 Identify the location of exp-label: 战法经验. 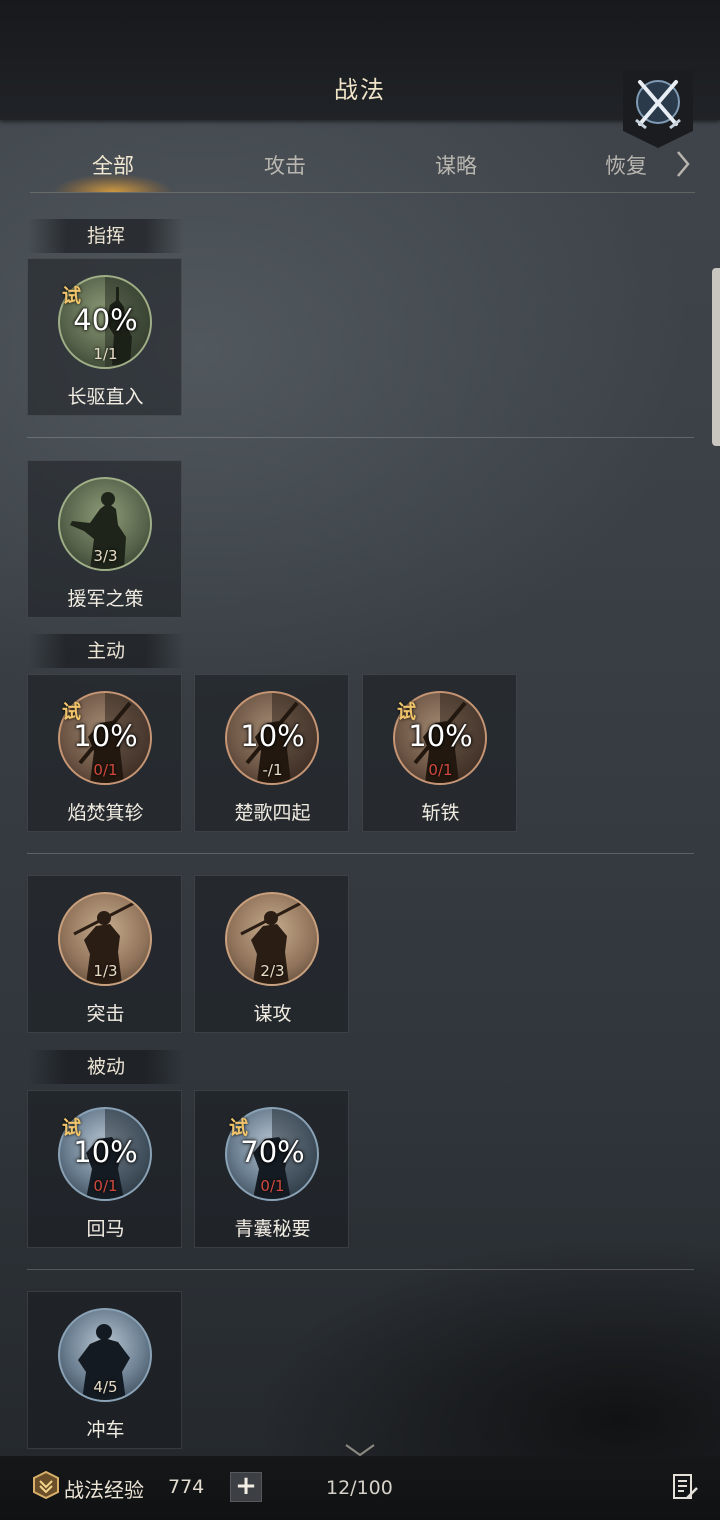
(104, 1490).